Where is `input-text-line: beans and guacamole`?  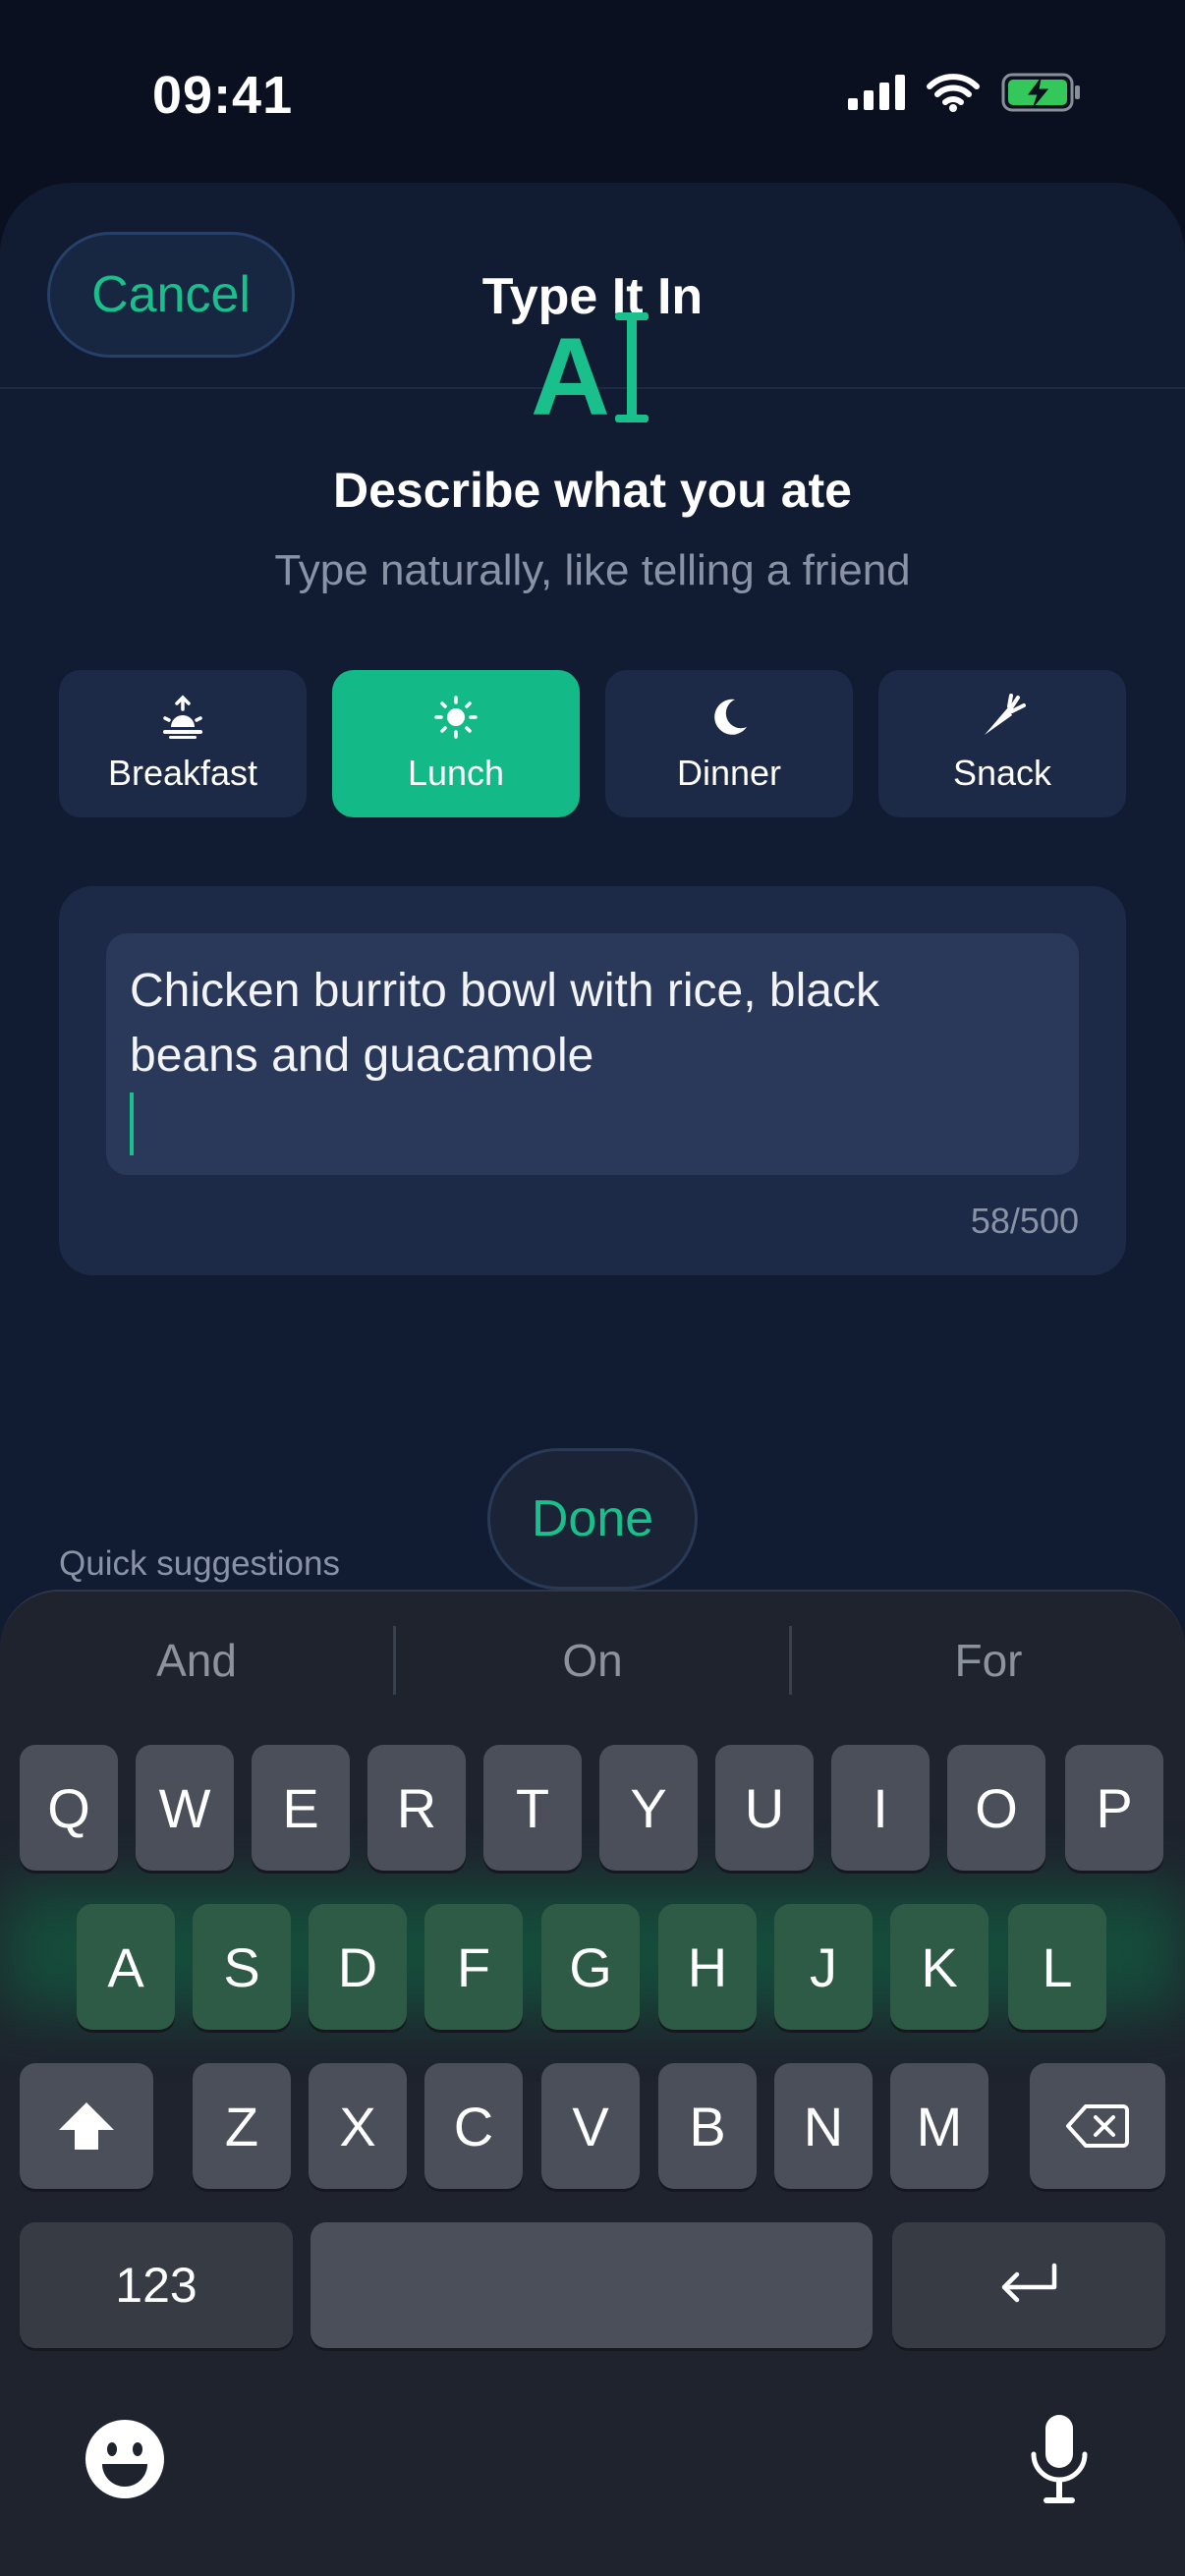
input-text-line: beans and guacamole is located at coordinates (362, 1056).